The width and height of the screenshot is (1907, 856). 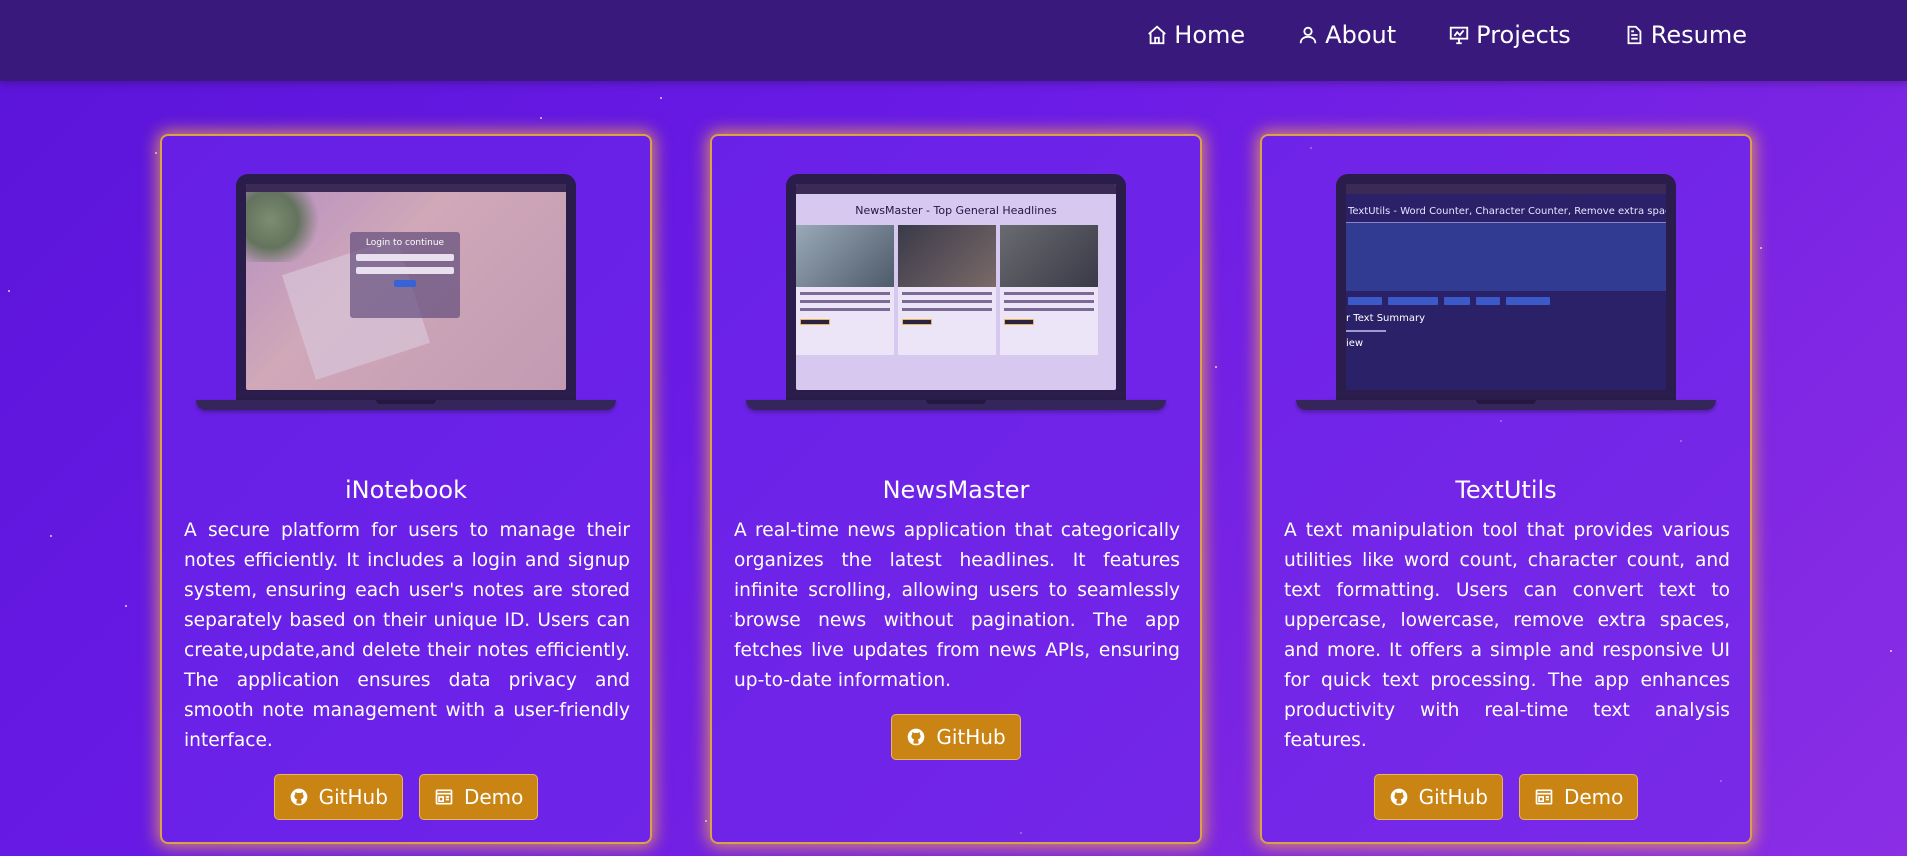 I want to click on login-form-preview: Login to continue, so click(x=405, y=275).